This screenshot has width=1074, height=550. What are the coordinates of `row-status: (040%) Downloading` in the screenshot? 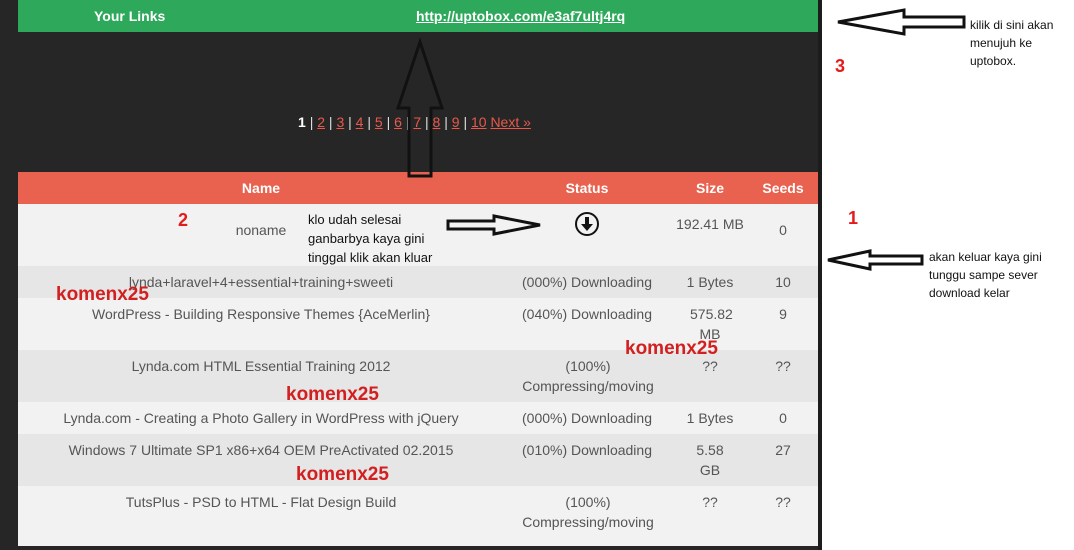 It's located at (587, 314).